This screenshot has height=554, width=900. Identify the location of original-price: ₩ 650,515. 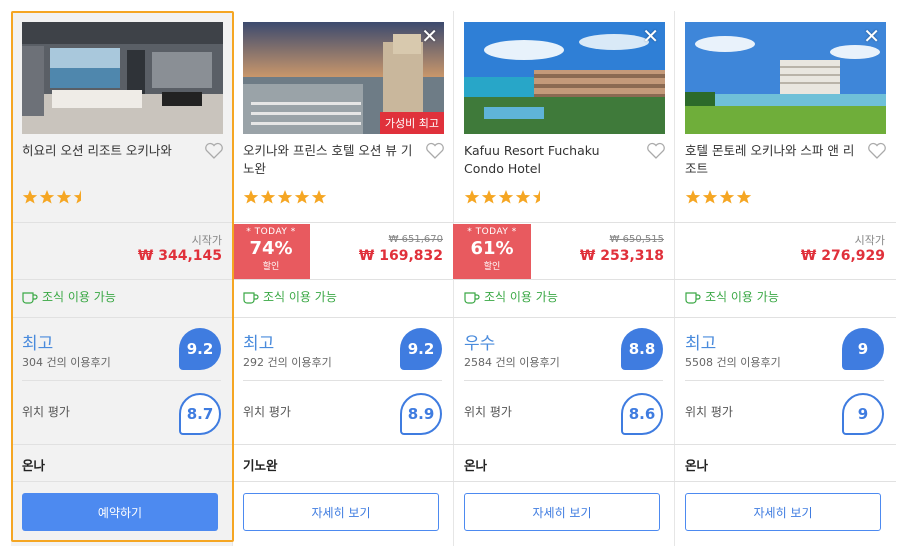
(636, 239).